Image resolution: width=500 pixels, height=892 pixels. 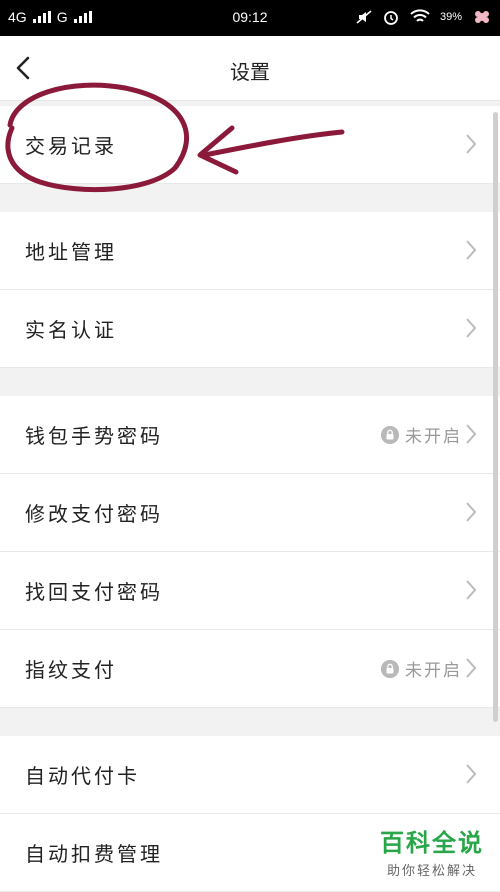 I want to click on menu-item-label: 钱包手势密码, so click(x=94, y=436).